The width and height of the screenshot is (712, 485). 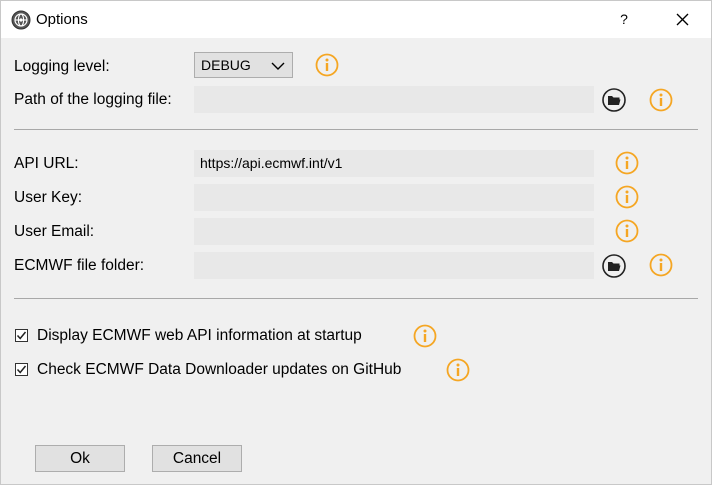 I want to click on check-updates-info-icon, so click(x=458, y=370).